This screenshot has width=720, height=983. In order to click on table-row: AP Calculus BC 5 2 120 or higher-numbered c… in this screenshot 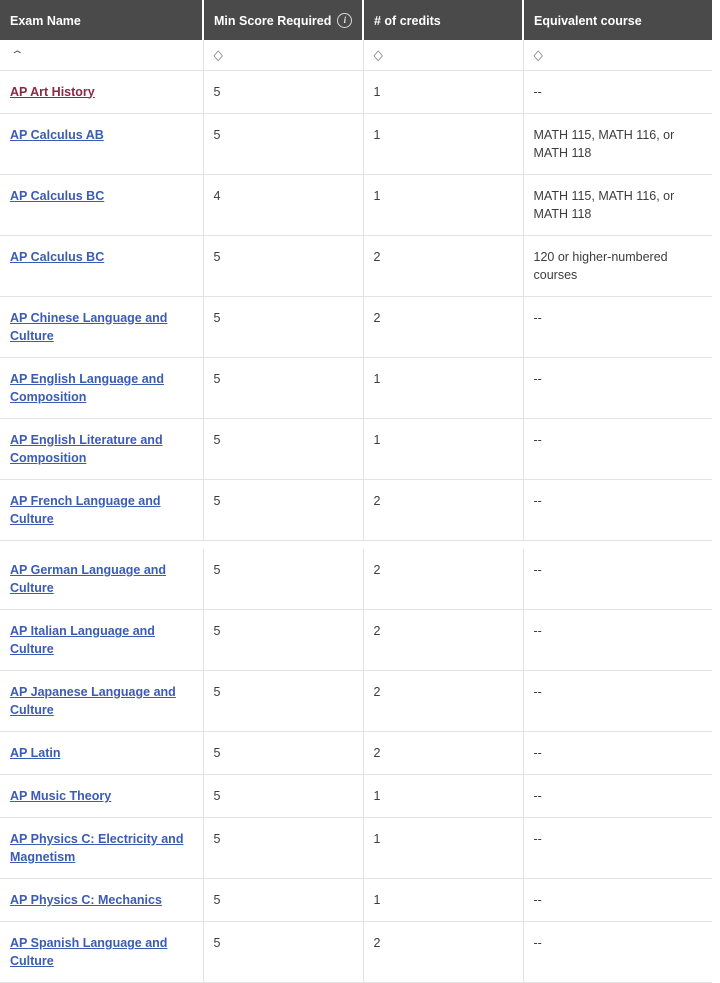, I will do `click(356, 266)`.